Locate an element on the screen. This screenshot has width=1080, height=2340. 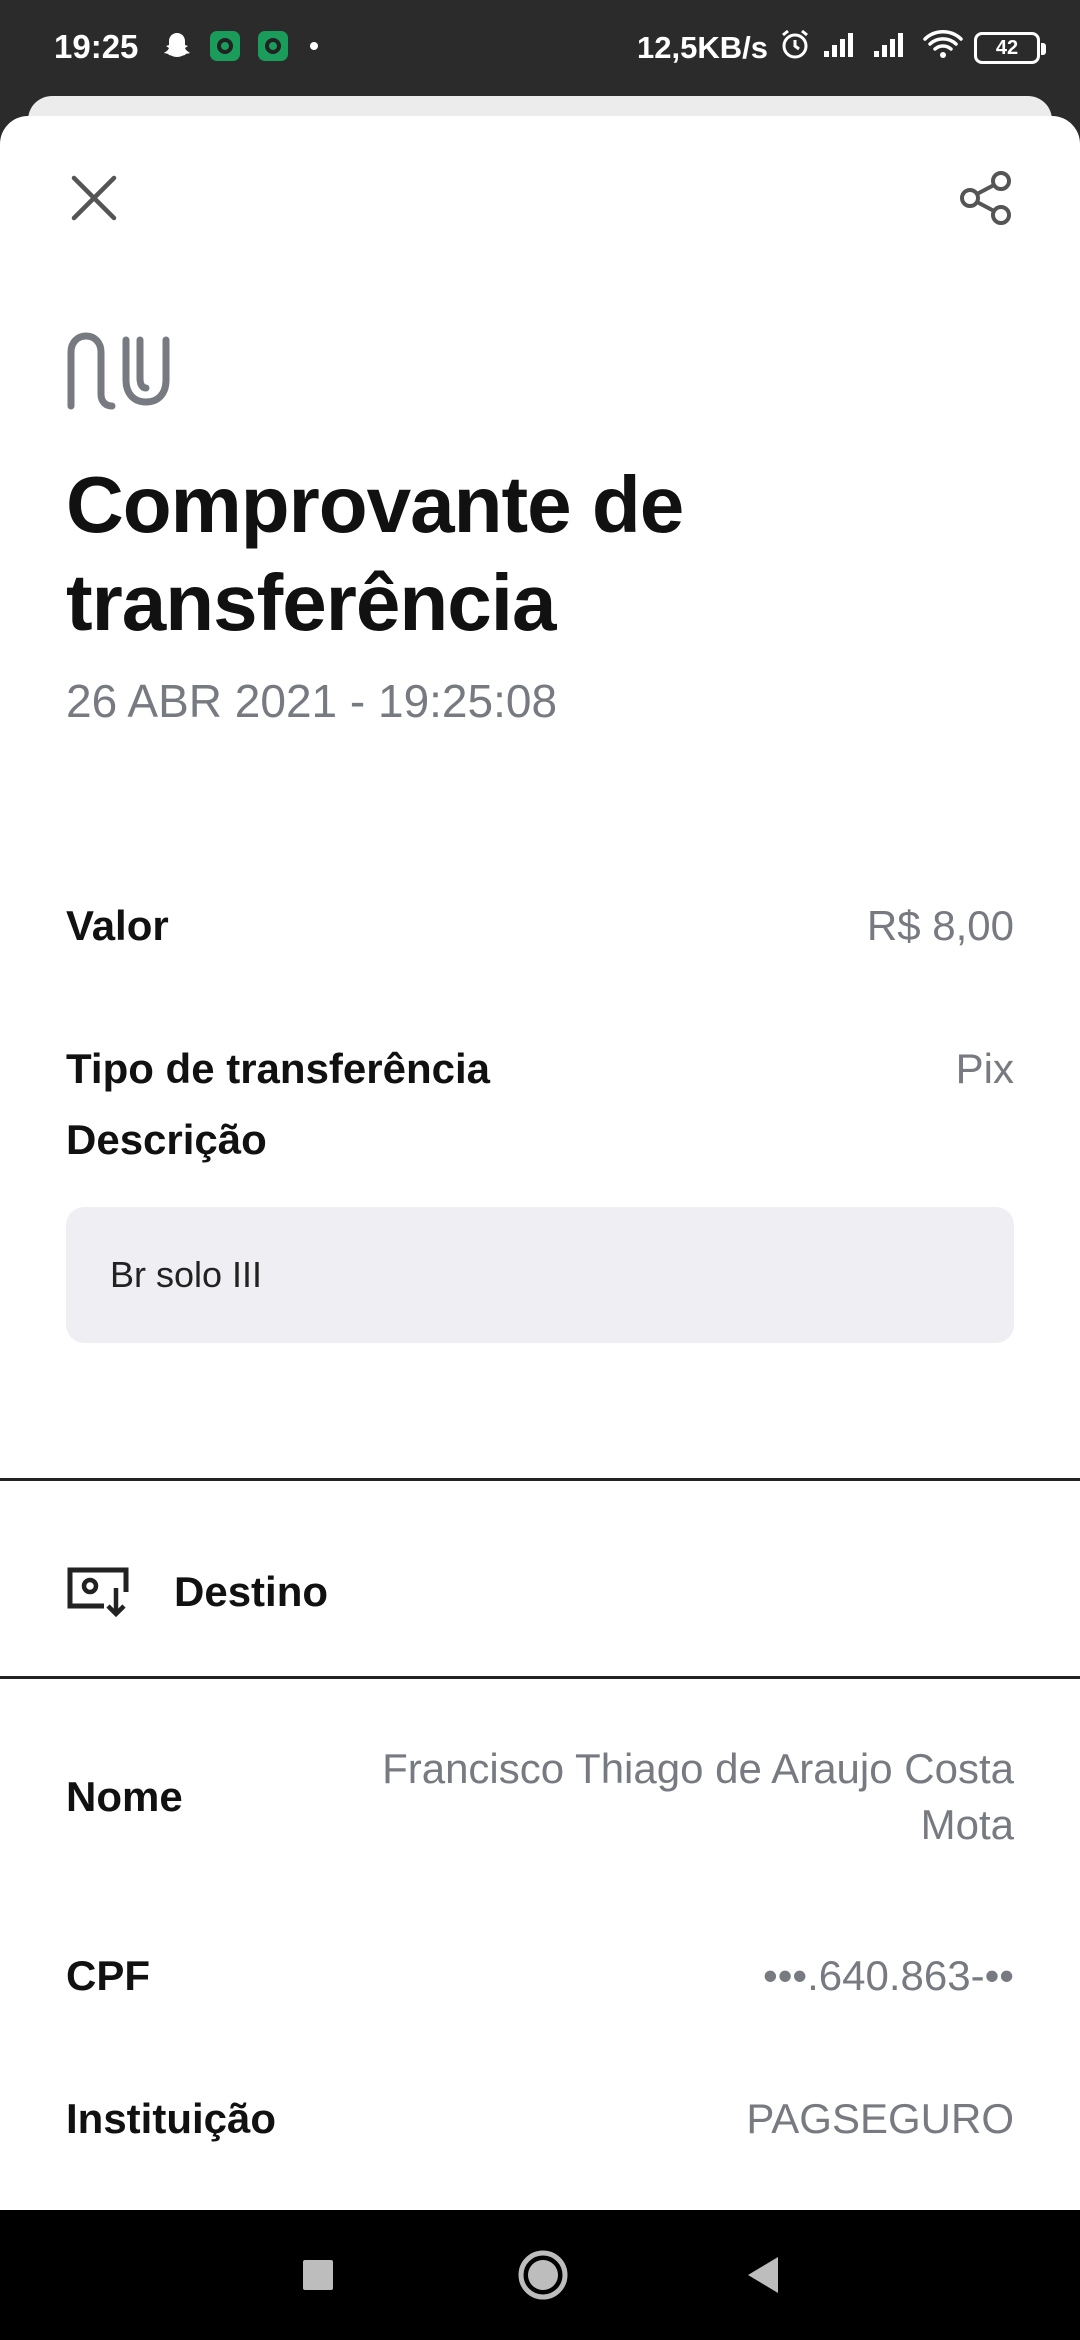
back-button is located at coordinates (763, 2275).